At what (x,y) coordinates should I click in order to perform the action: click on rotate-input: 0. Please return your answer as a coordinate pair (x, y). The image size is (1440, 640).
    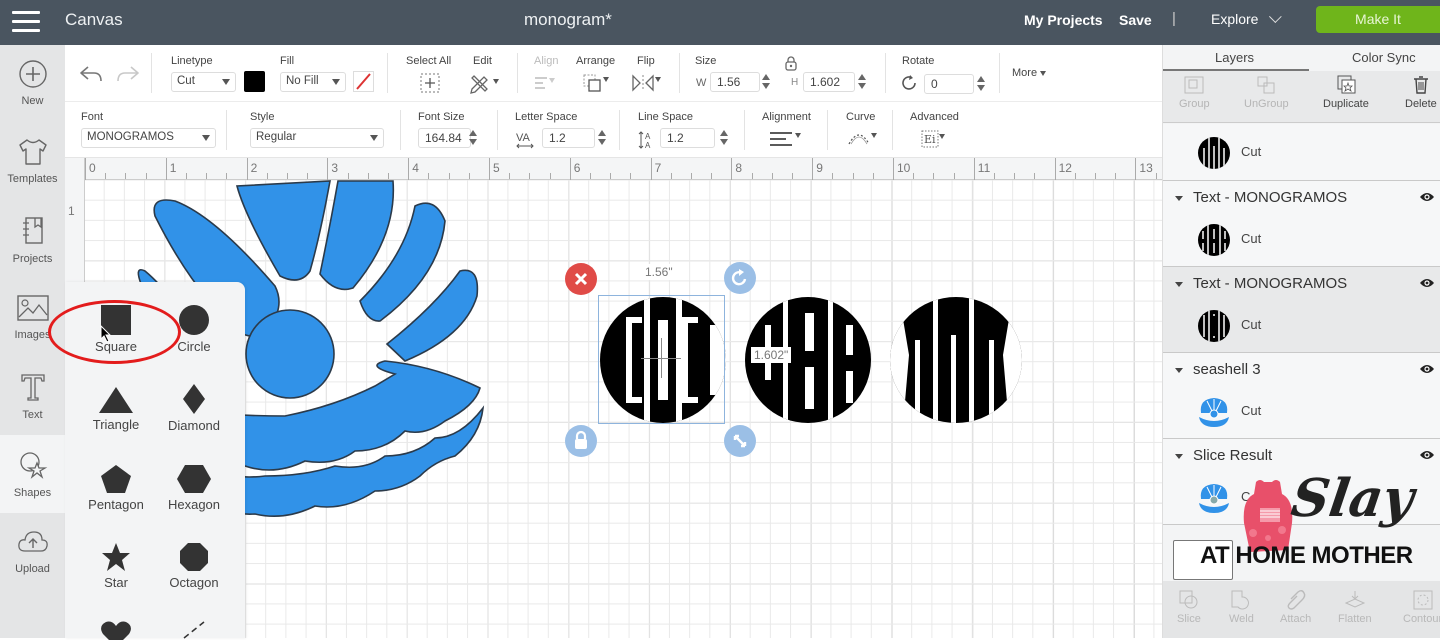
    Looking at the image, I should click on (949, 84).